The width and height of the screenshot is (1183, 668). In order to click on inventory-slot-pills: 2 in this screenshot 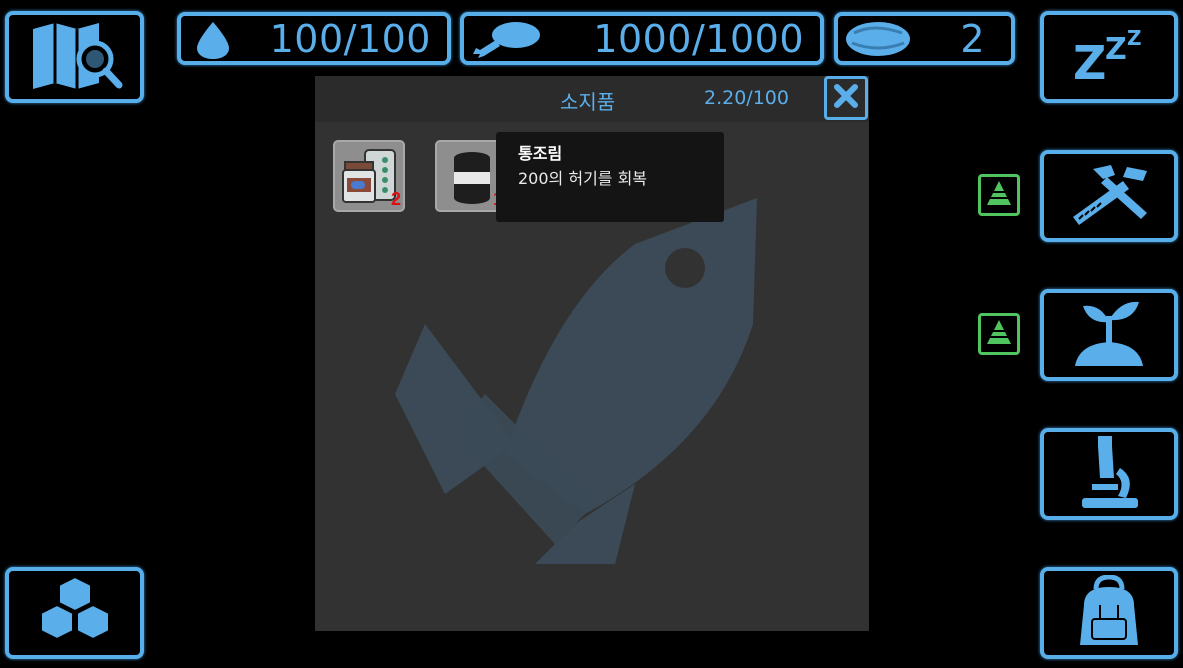, I will do `click(369, 176)`.